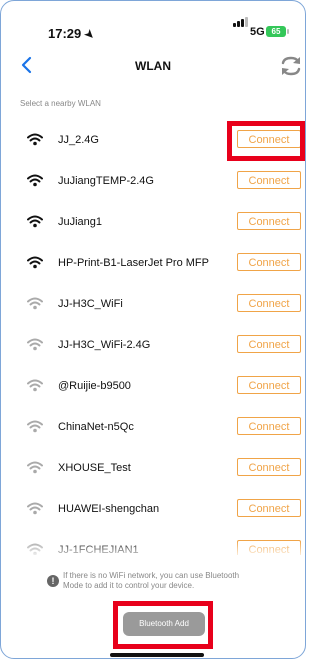 The width and height of the screenshot is (320, 659). I want to click on network-type: 5G, so click(257, 32).